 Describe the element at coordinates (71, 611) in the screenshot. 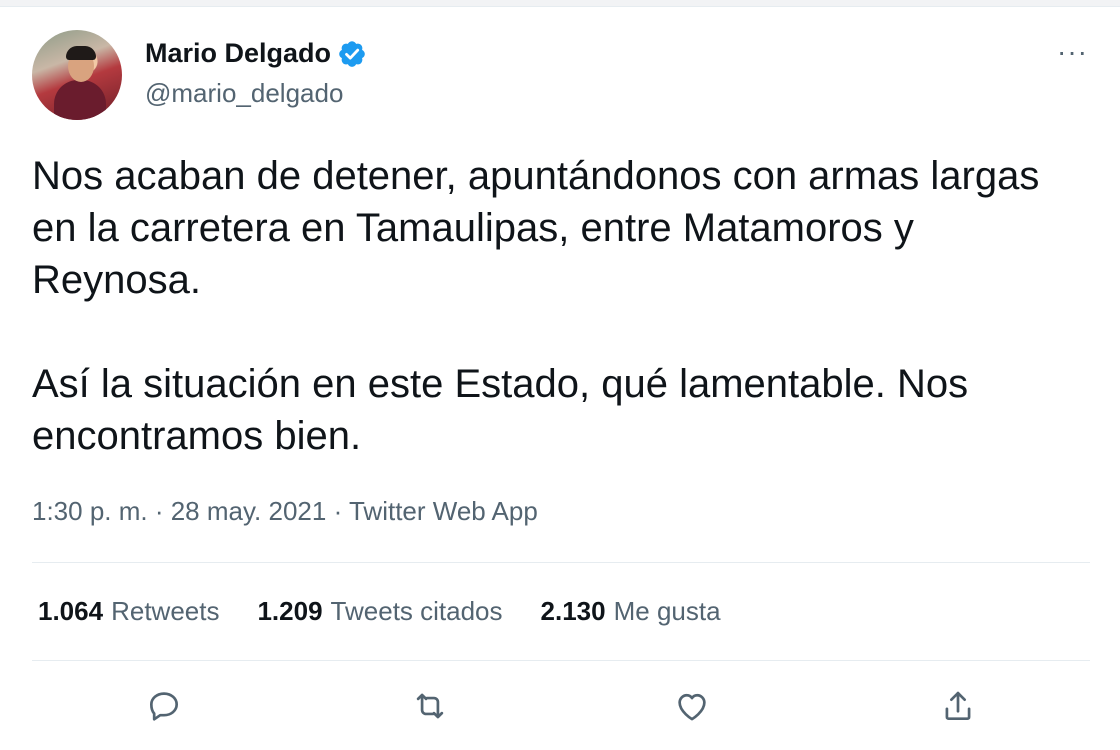

I see `retweets-count: 1.064` at that location.